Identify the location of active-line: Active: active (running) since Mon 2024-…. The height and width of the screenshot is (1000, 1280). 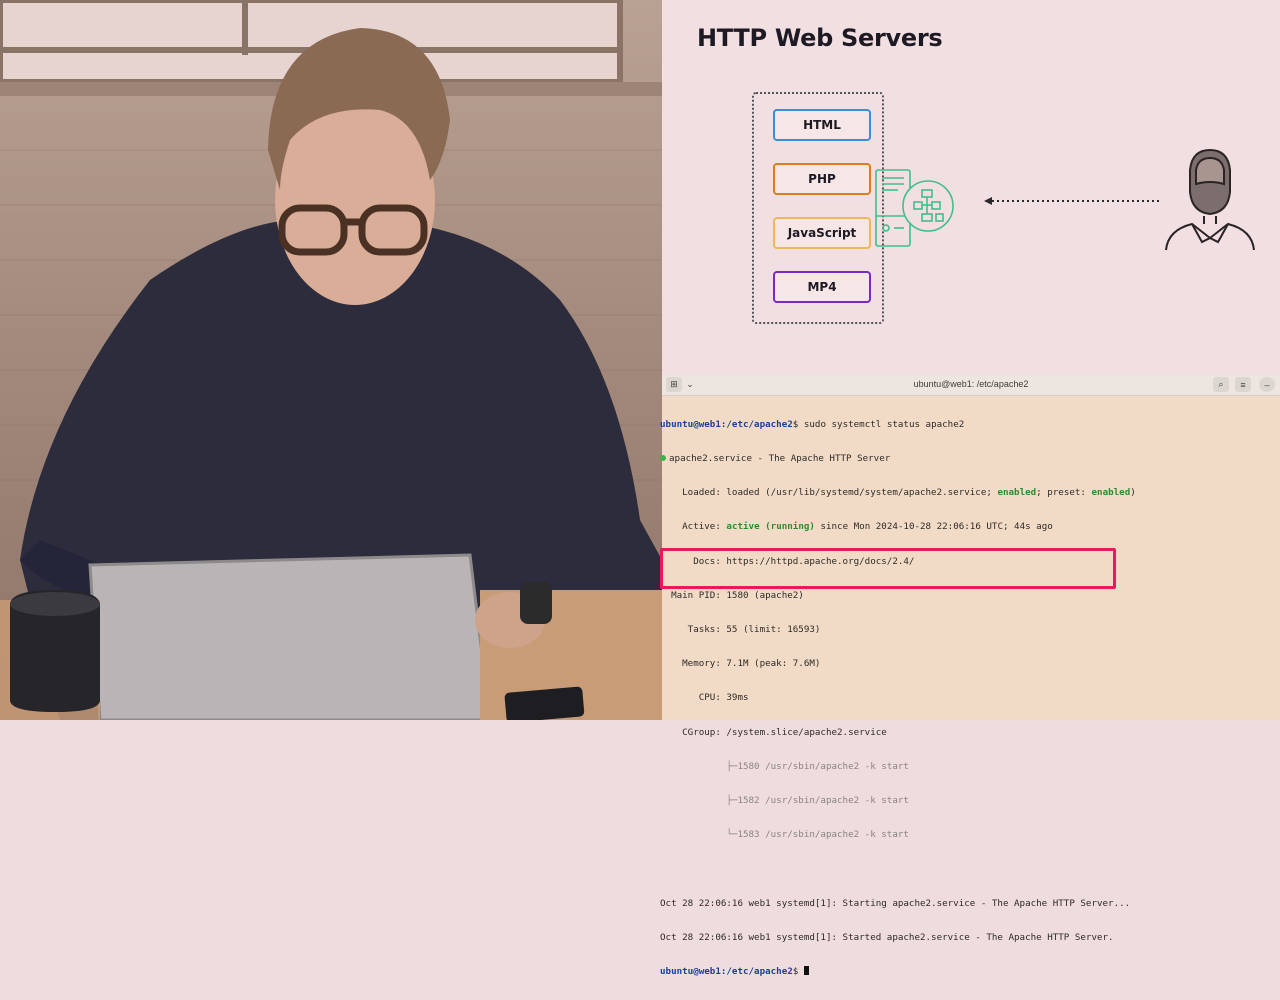
(856, 527).